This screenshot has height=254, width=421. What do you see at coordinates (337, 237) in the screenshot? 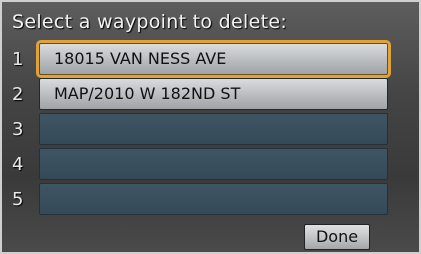
I see `done-button: Done` at bounding box center [337, 237].